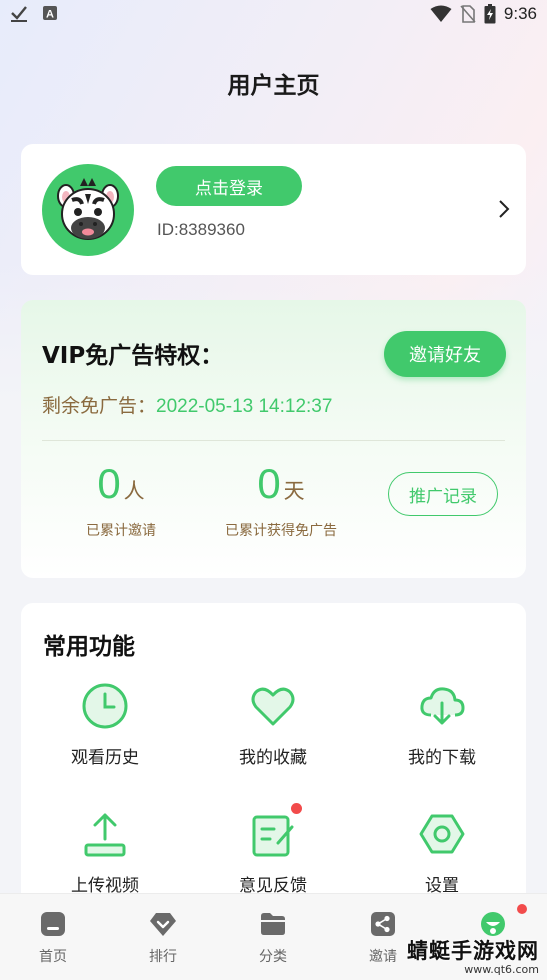  Describe the element at coordinates (273, 706) in the screenshot. I see `heart-icon` at that location.